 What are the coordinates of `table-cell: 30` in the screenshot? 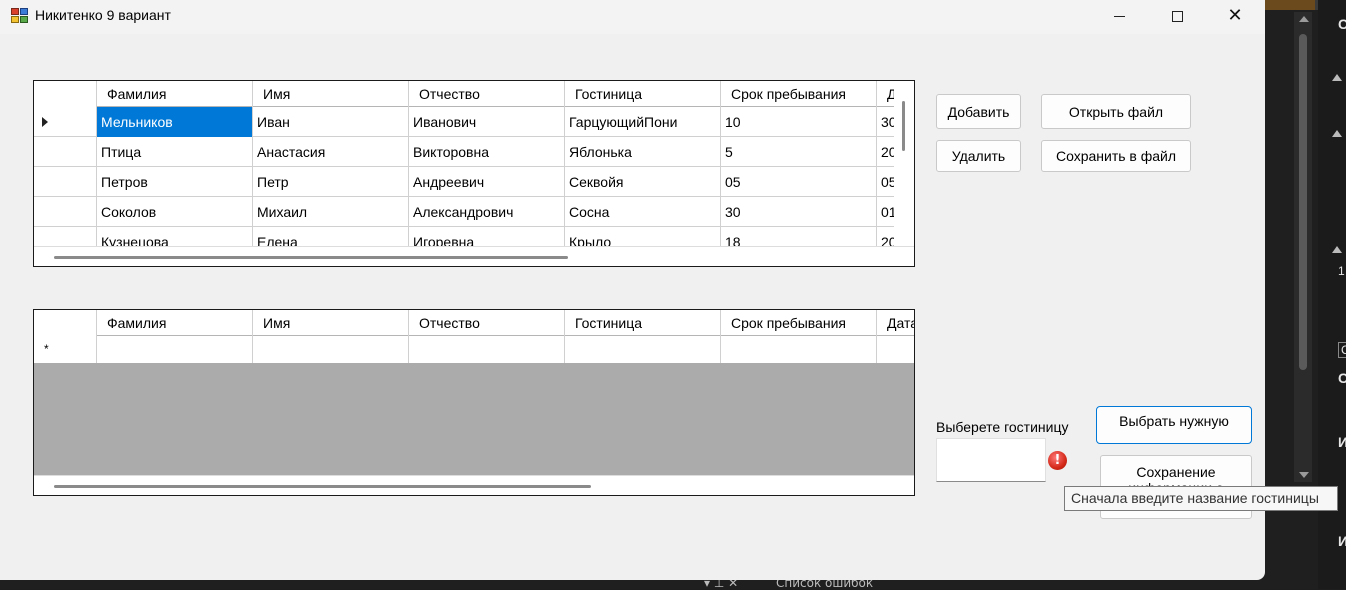 It's located at (799, 212).